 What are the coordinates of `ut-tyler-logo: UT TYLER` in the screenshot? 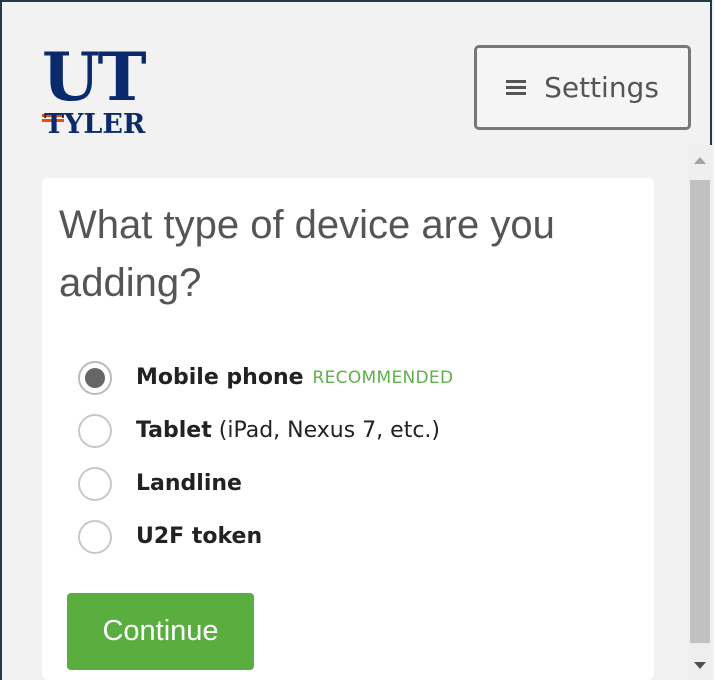 It's located at (107, 92).